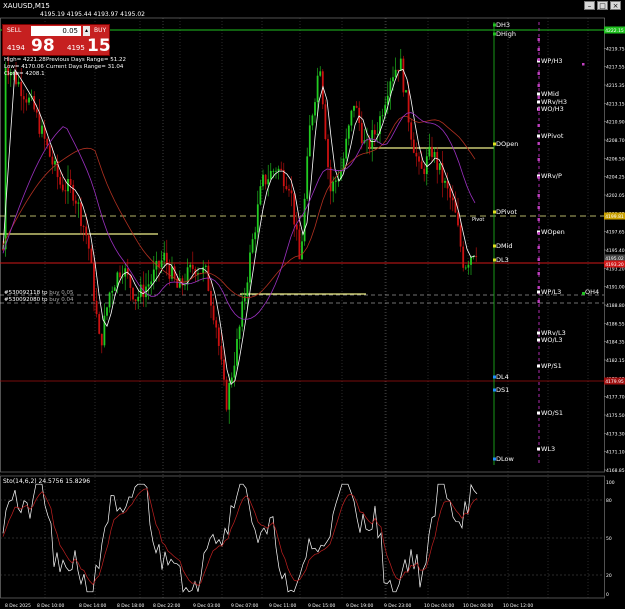 This screenshot has height=609, width=625. I want to click on lot-size-input: 0.05, so click(56, 31).